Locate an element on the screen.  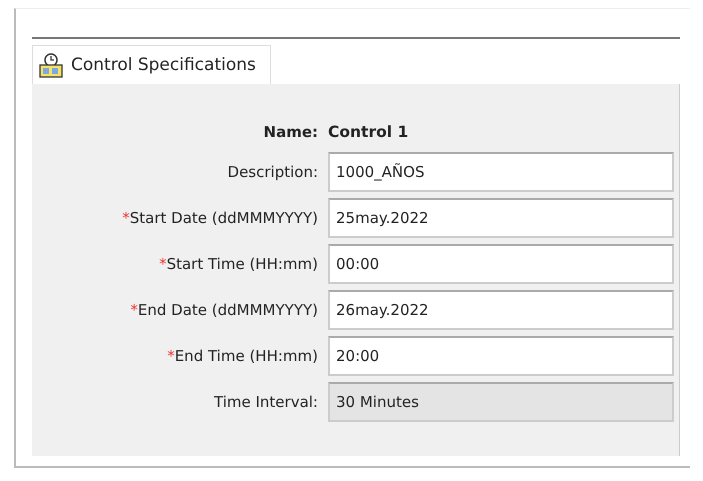
input-field: 25may.2022 is located at coordinates (501, 218).